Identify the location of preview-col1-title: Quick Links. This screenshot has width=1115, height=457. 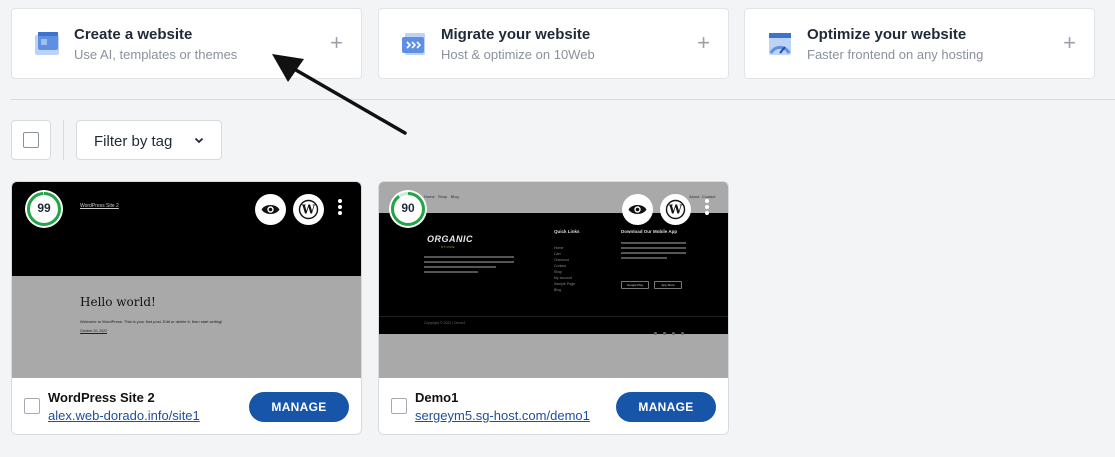
(567, 231).